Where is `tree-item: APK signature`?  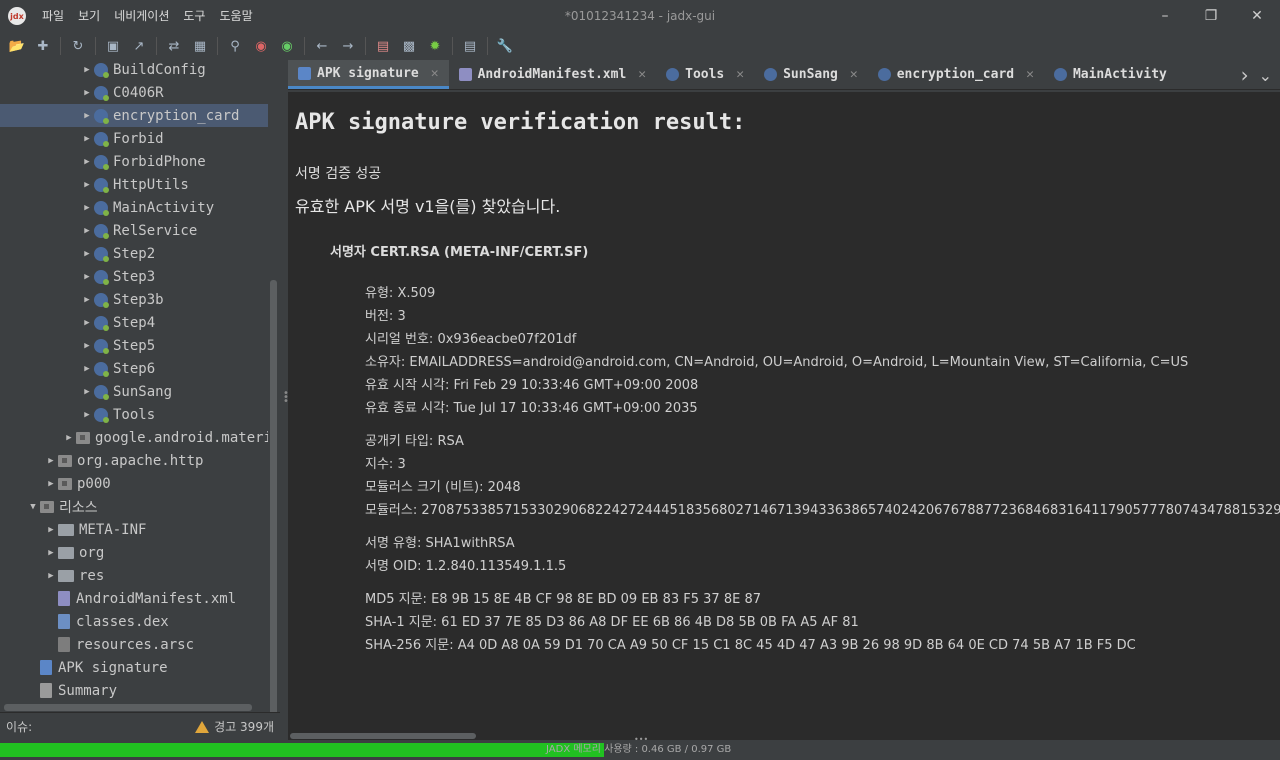 tree-item: APK signature is located at coordinates (97, 667).